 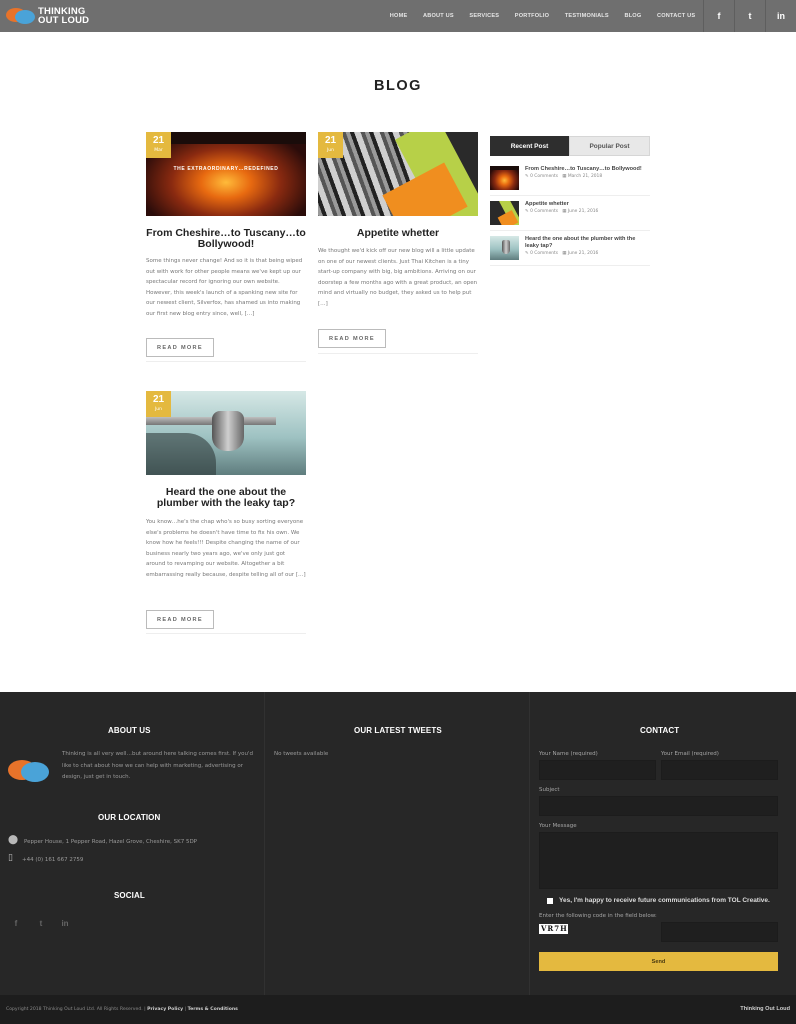 What do you see at coordinates (719, 932) in the screenshot?
I see `captcha-field` at bounding box center [719, 932].